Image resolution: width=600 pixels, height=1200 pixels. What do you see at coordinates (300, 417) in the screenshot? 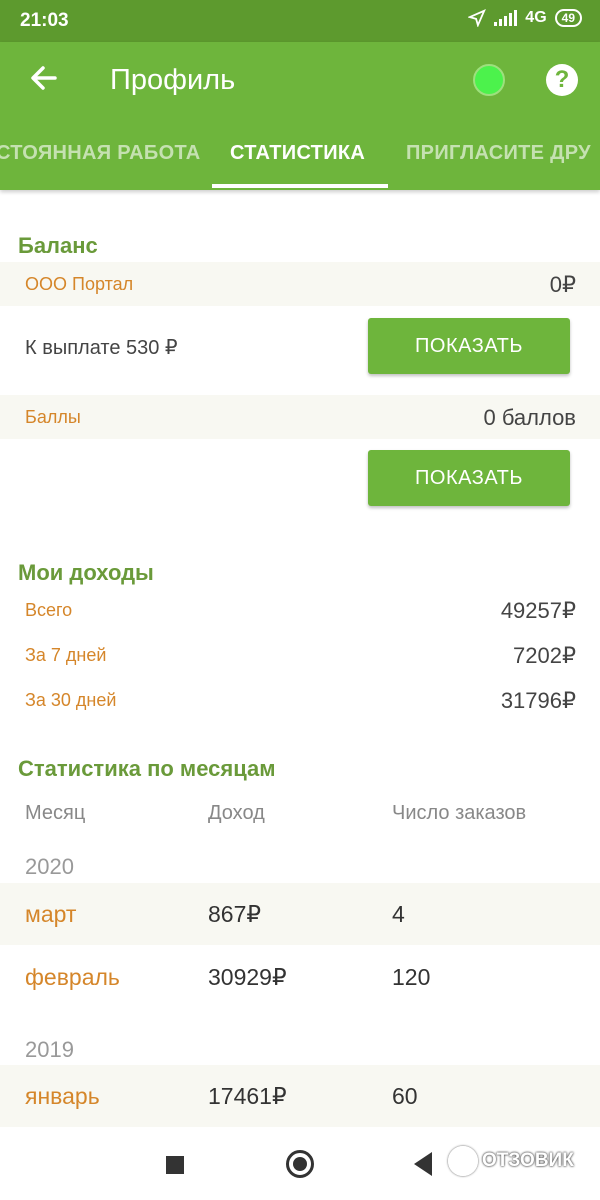
I see `points-row: Баллы 0 баллов` at bounding box center [300, 417].